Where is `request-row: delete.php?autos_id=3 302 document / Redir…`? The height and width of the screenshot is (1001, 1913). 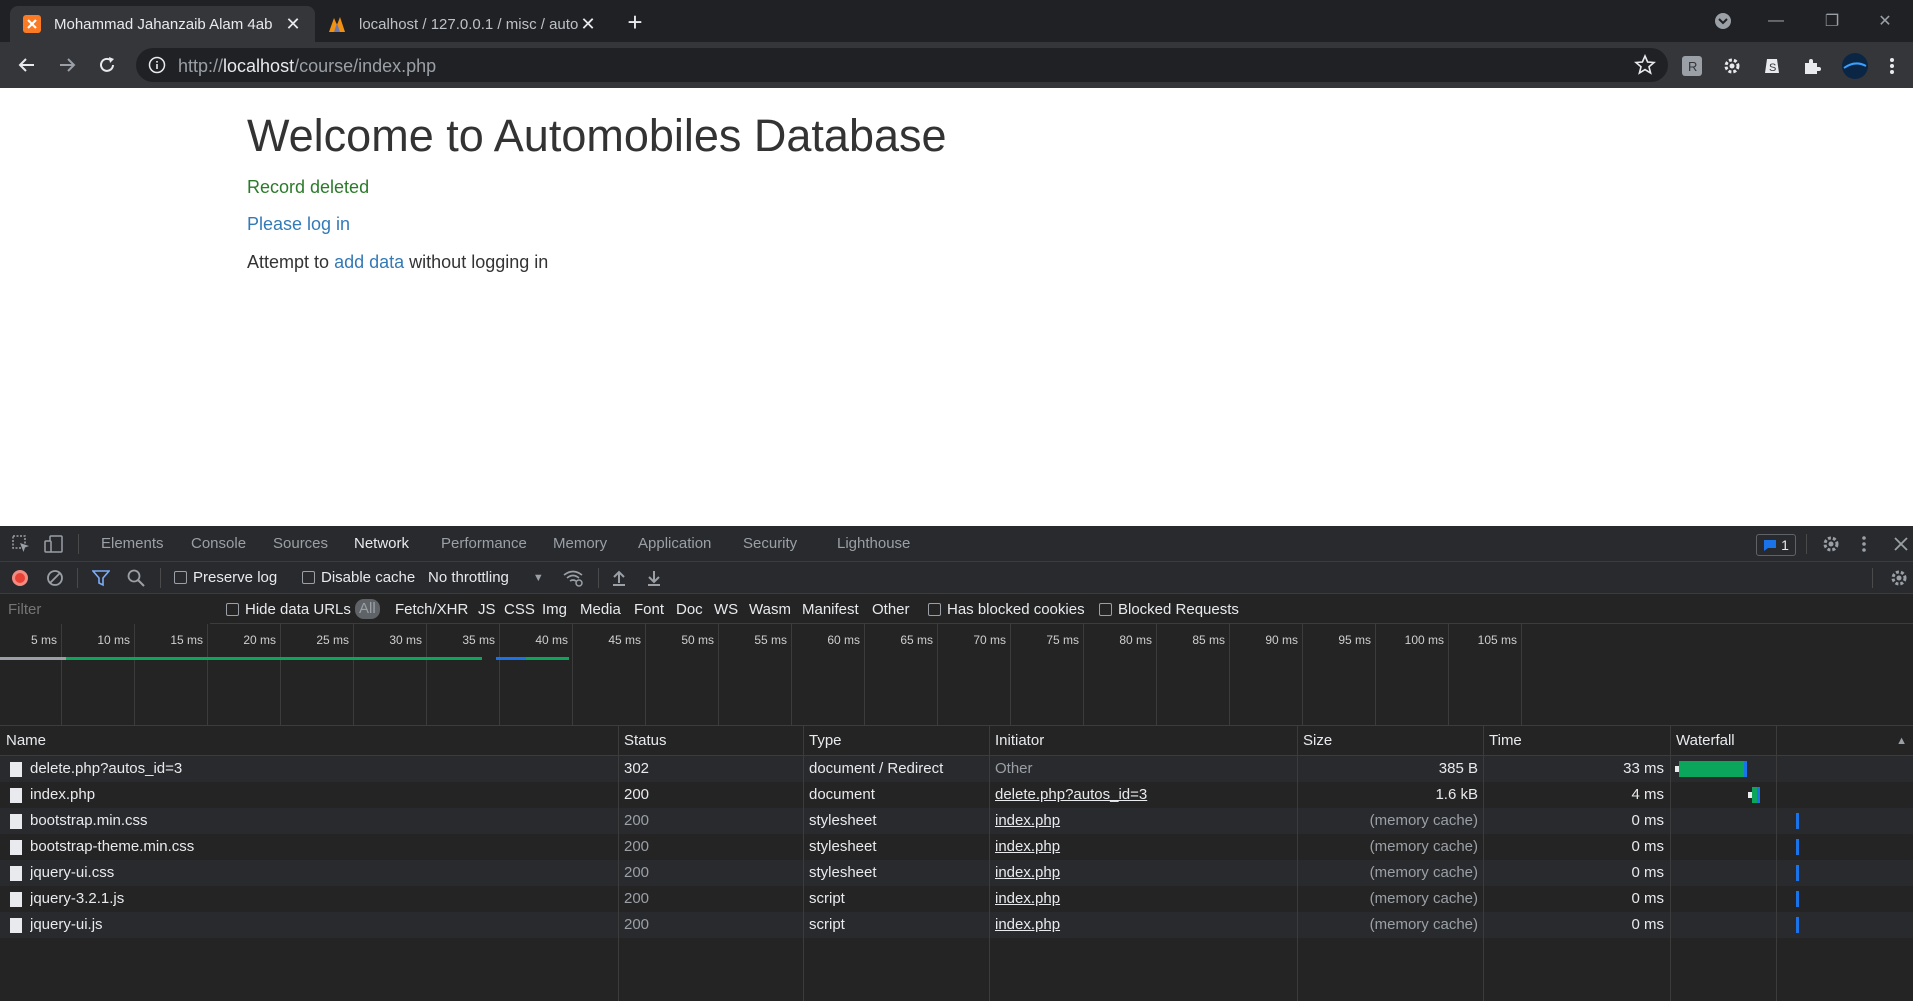
request-row: delete.php?autos_id=3 302 document / Redir… is located at coordinates (956, 769).